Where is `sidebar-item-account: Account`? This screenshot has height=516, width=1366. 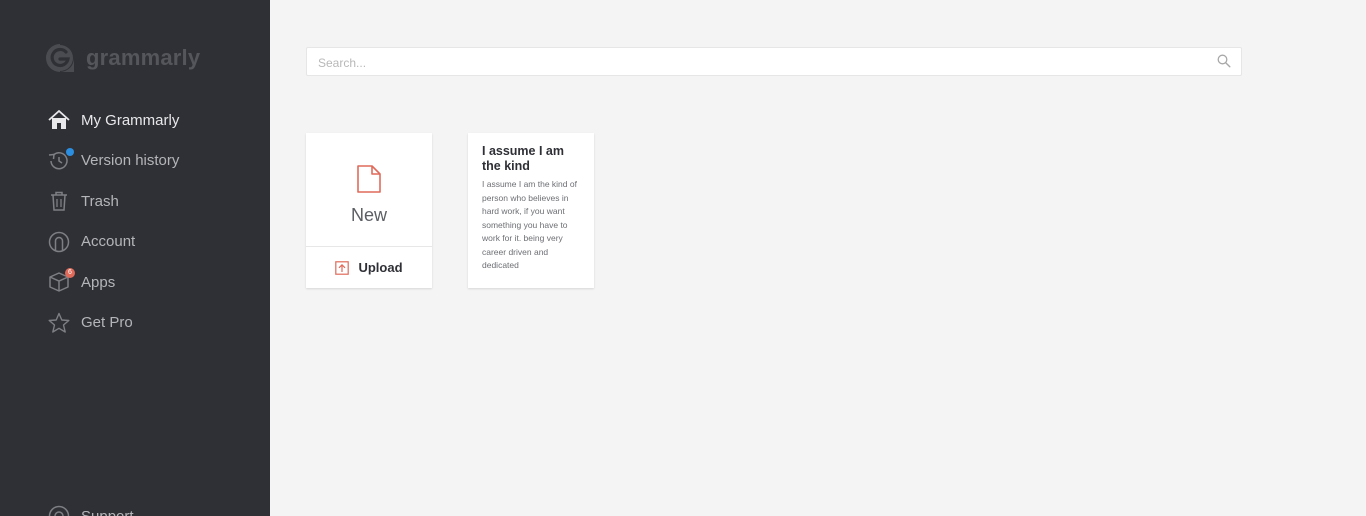 sidebar-item-account: Account is located at coordinates (135, 242).